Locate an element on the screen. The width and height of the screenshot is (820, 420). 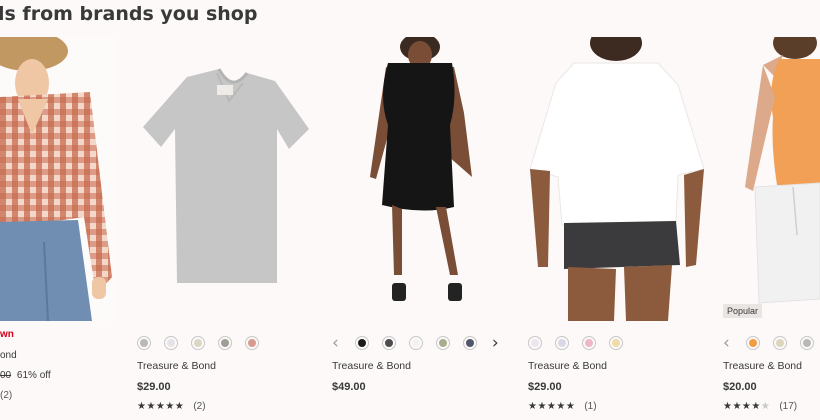
product-rating: ★★★★★ (2) is located at coordinates (171, 406).